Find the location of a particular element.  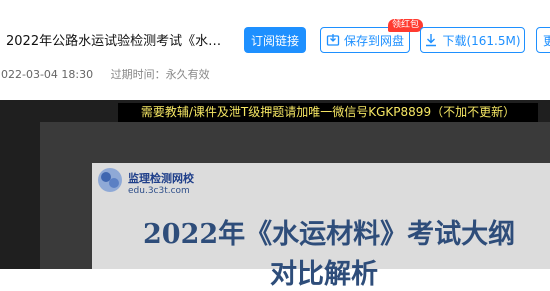

more-button: 更 is located at coordinates (543, 40).